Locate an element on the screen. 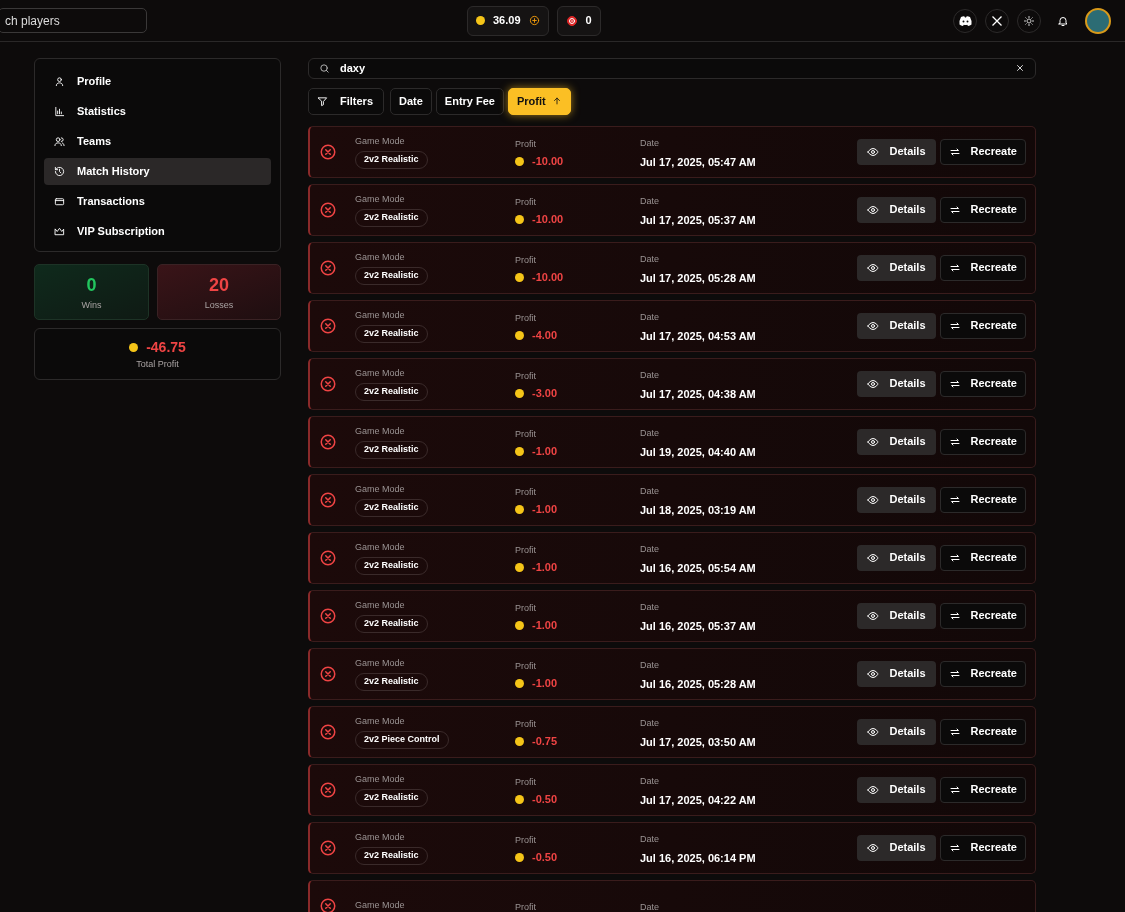 The width and height of the screenshot is (1125, 912). search-icon is located at coordinates (324, 68).